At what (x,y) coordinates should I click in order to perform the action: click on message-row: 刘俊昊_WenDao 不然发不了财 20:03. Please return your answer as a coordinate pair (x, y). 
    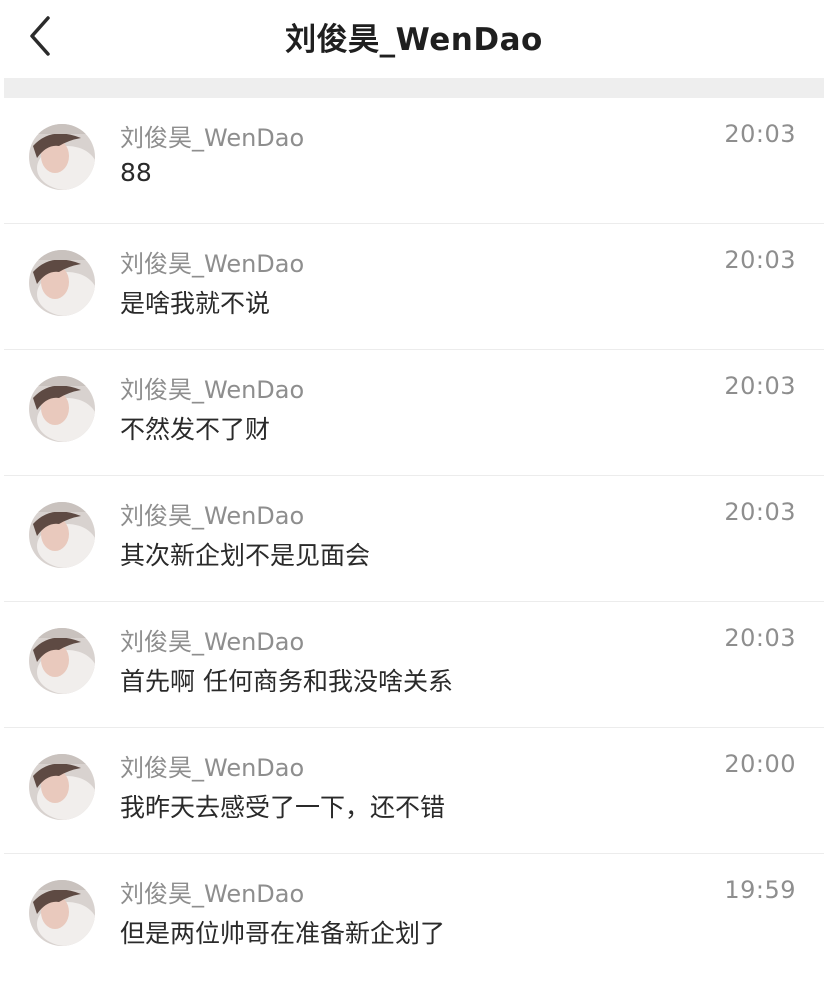
    Looking at the image, I should click on (414, 413).